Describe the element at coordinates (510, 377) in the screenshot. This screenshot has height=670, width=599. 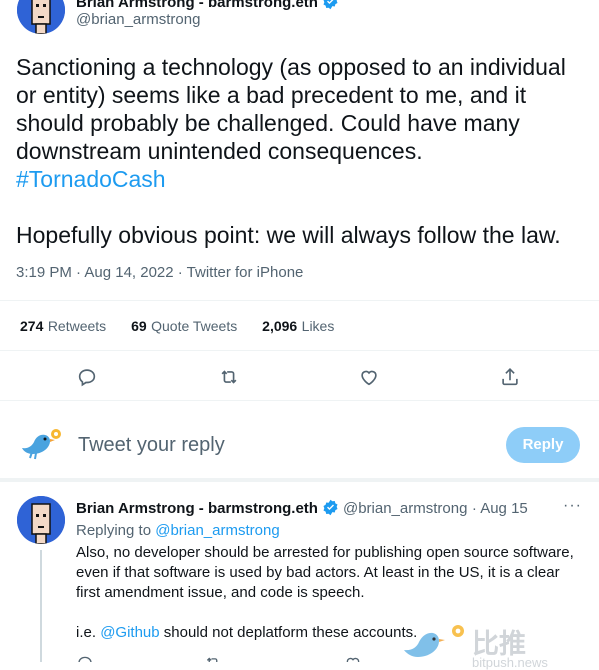
I see `share-icon` at that location.